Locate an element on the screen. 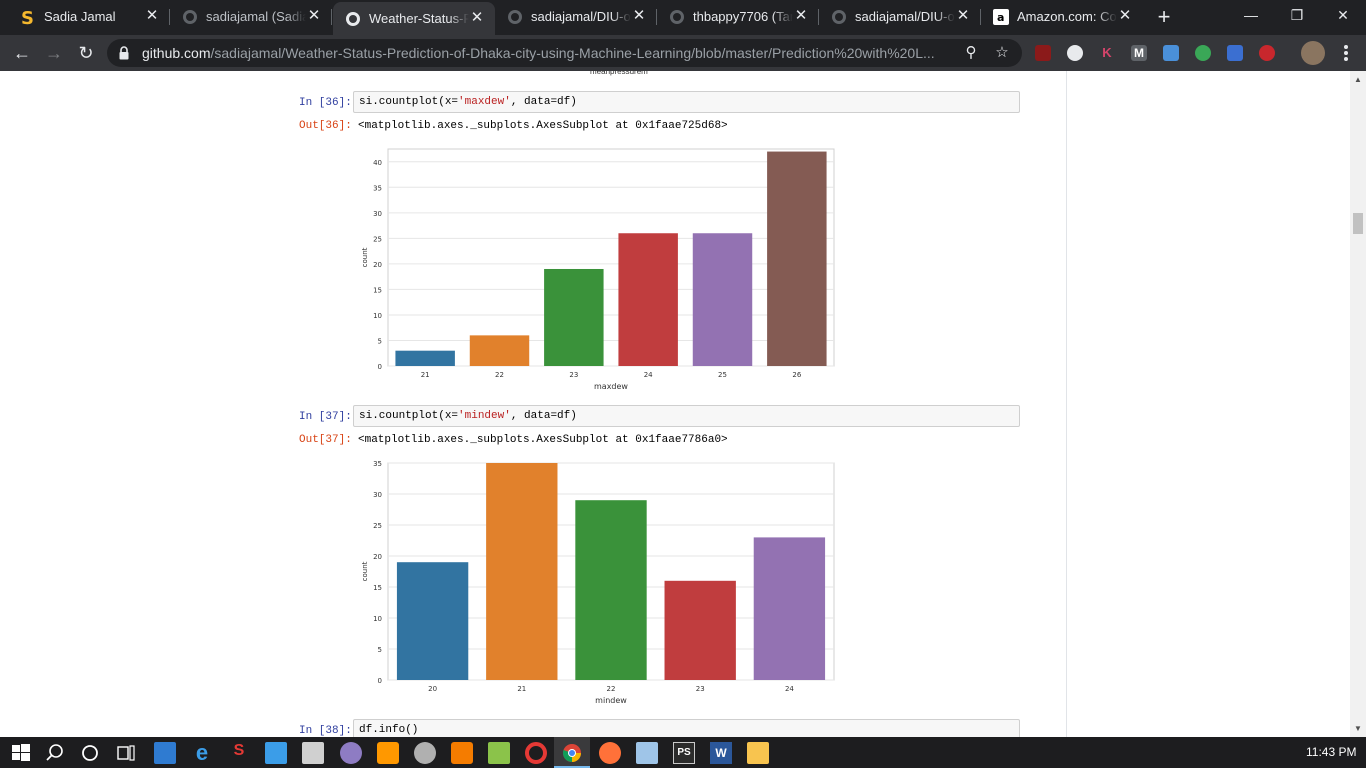 This screenshot has width=1366, height=768. search-icon is located at coordinates (55, 753).